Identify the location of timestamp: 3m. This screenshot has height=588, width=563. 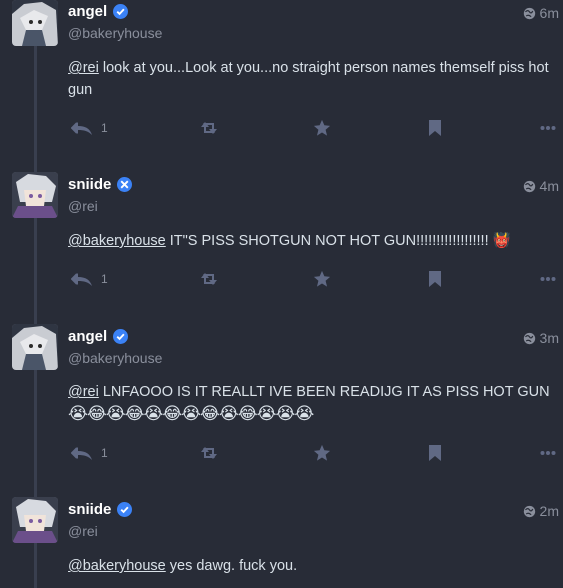
(541, 339).